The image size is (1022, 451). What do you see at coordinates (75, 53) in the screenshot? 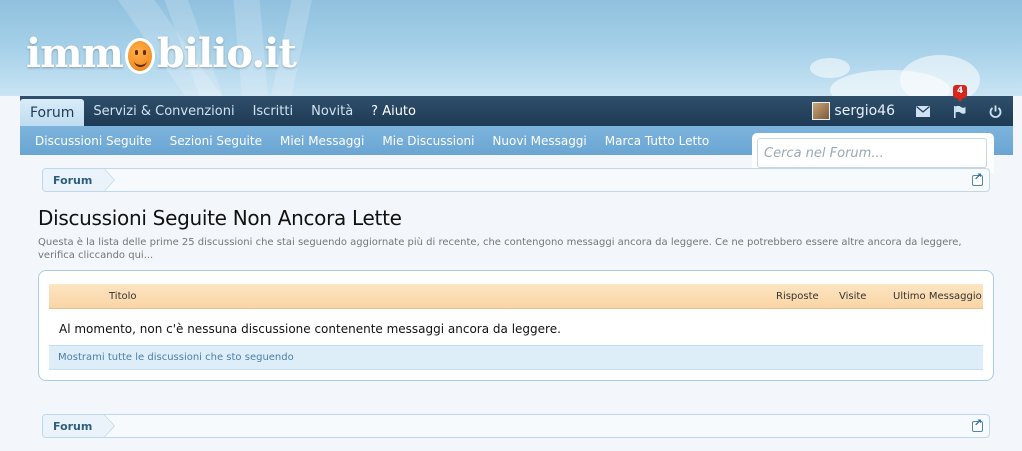
I see `logo-text-left: imm` at bounding box center [75, 53].